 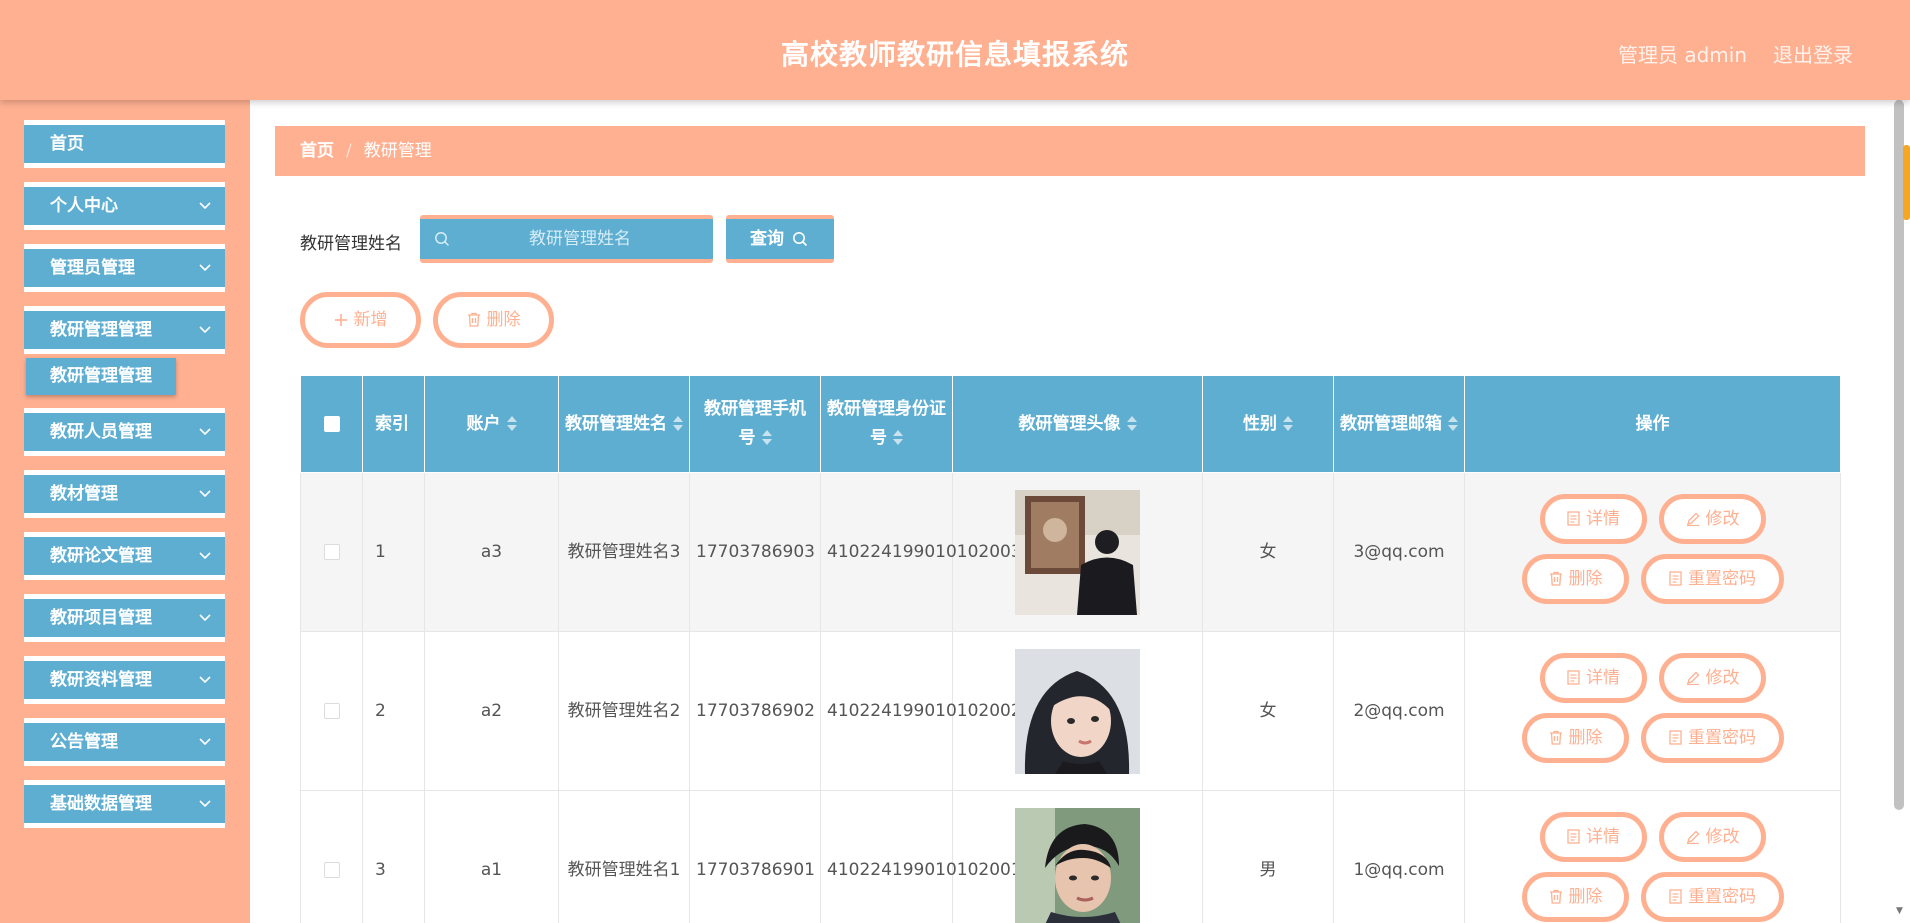 What do you see at coordinates (124, 206) in the screenshot?
I see `sidebar-item-personal-center: 个人中心` at bounding box center [124, 206].